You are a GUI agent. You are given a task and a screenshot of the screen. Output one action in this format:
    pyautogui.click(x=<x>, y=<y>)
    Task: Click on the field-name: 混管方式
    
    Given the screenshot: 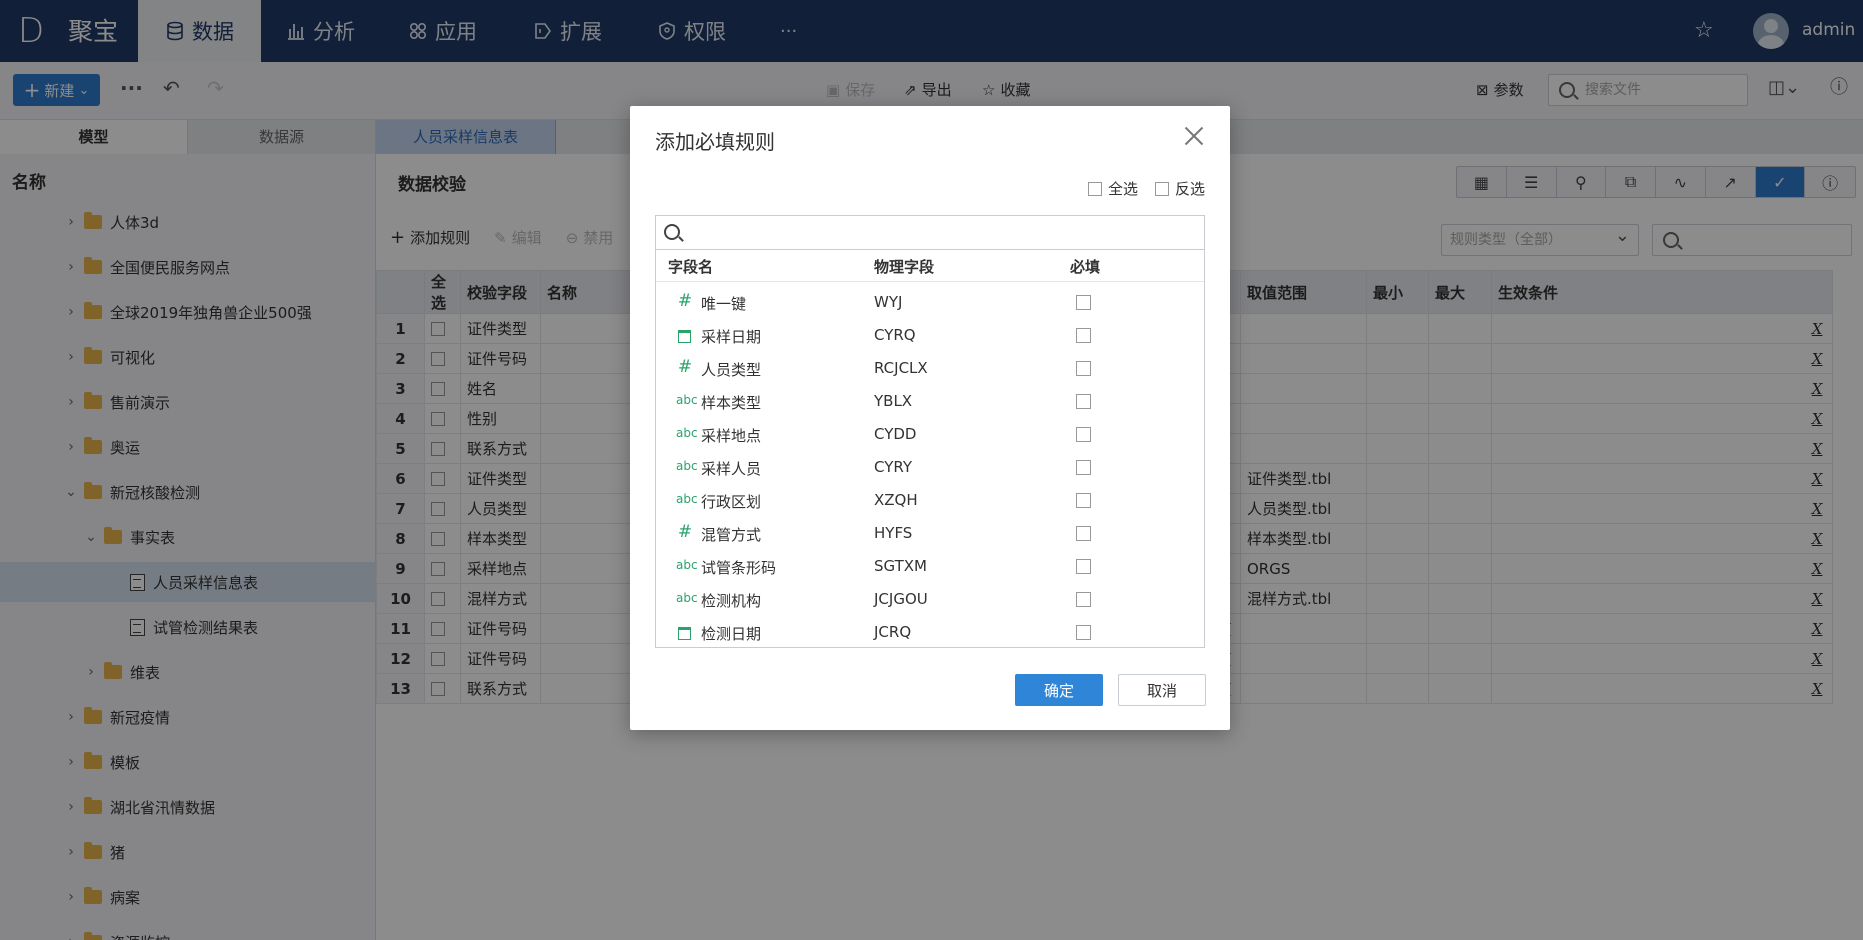 What is the action you would take?
    pyautogui.click(x=731, y=535)
    